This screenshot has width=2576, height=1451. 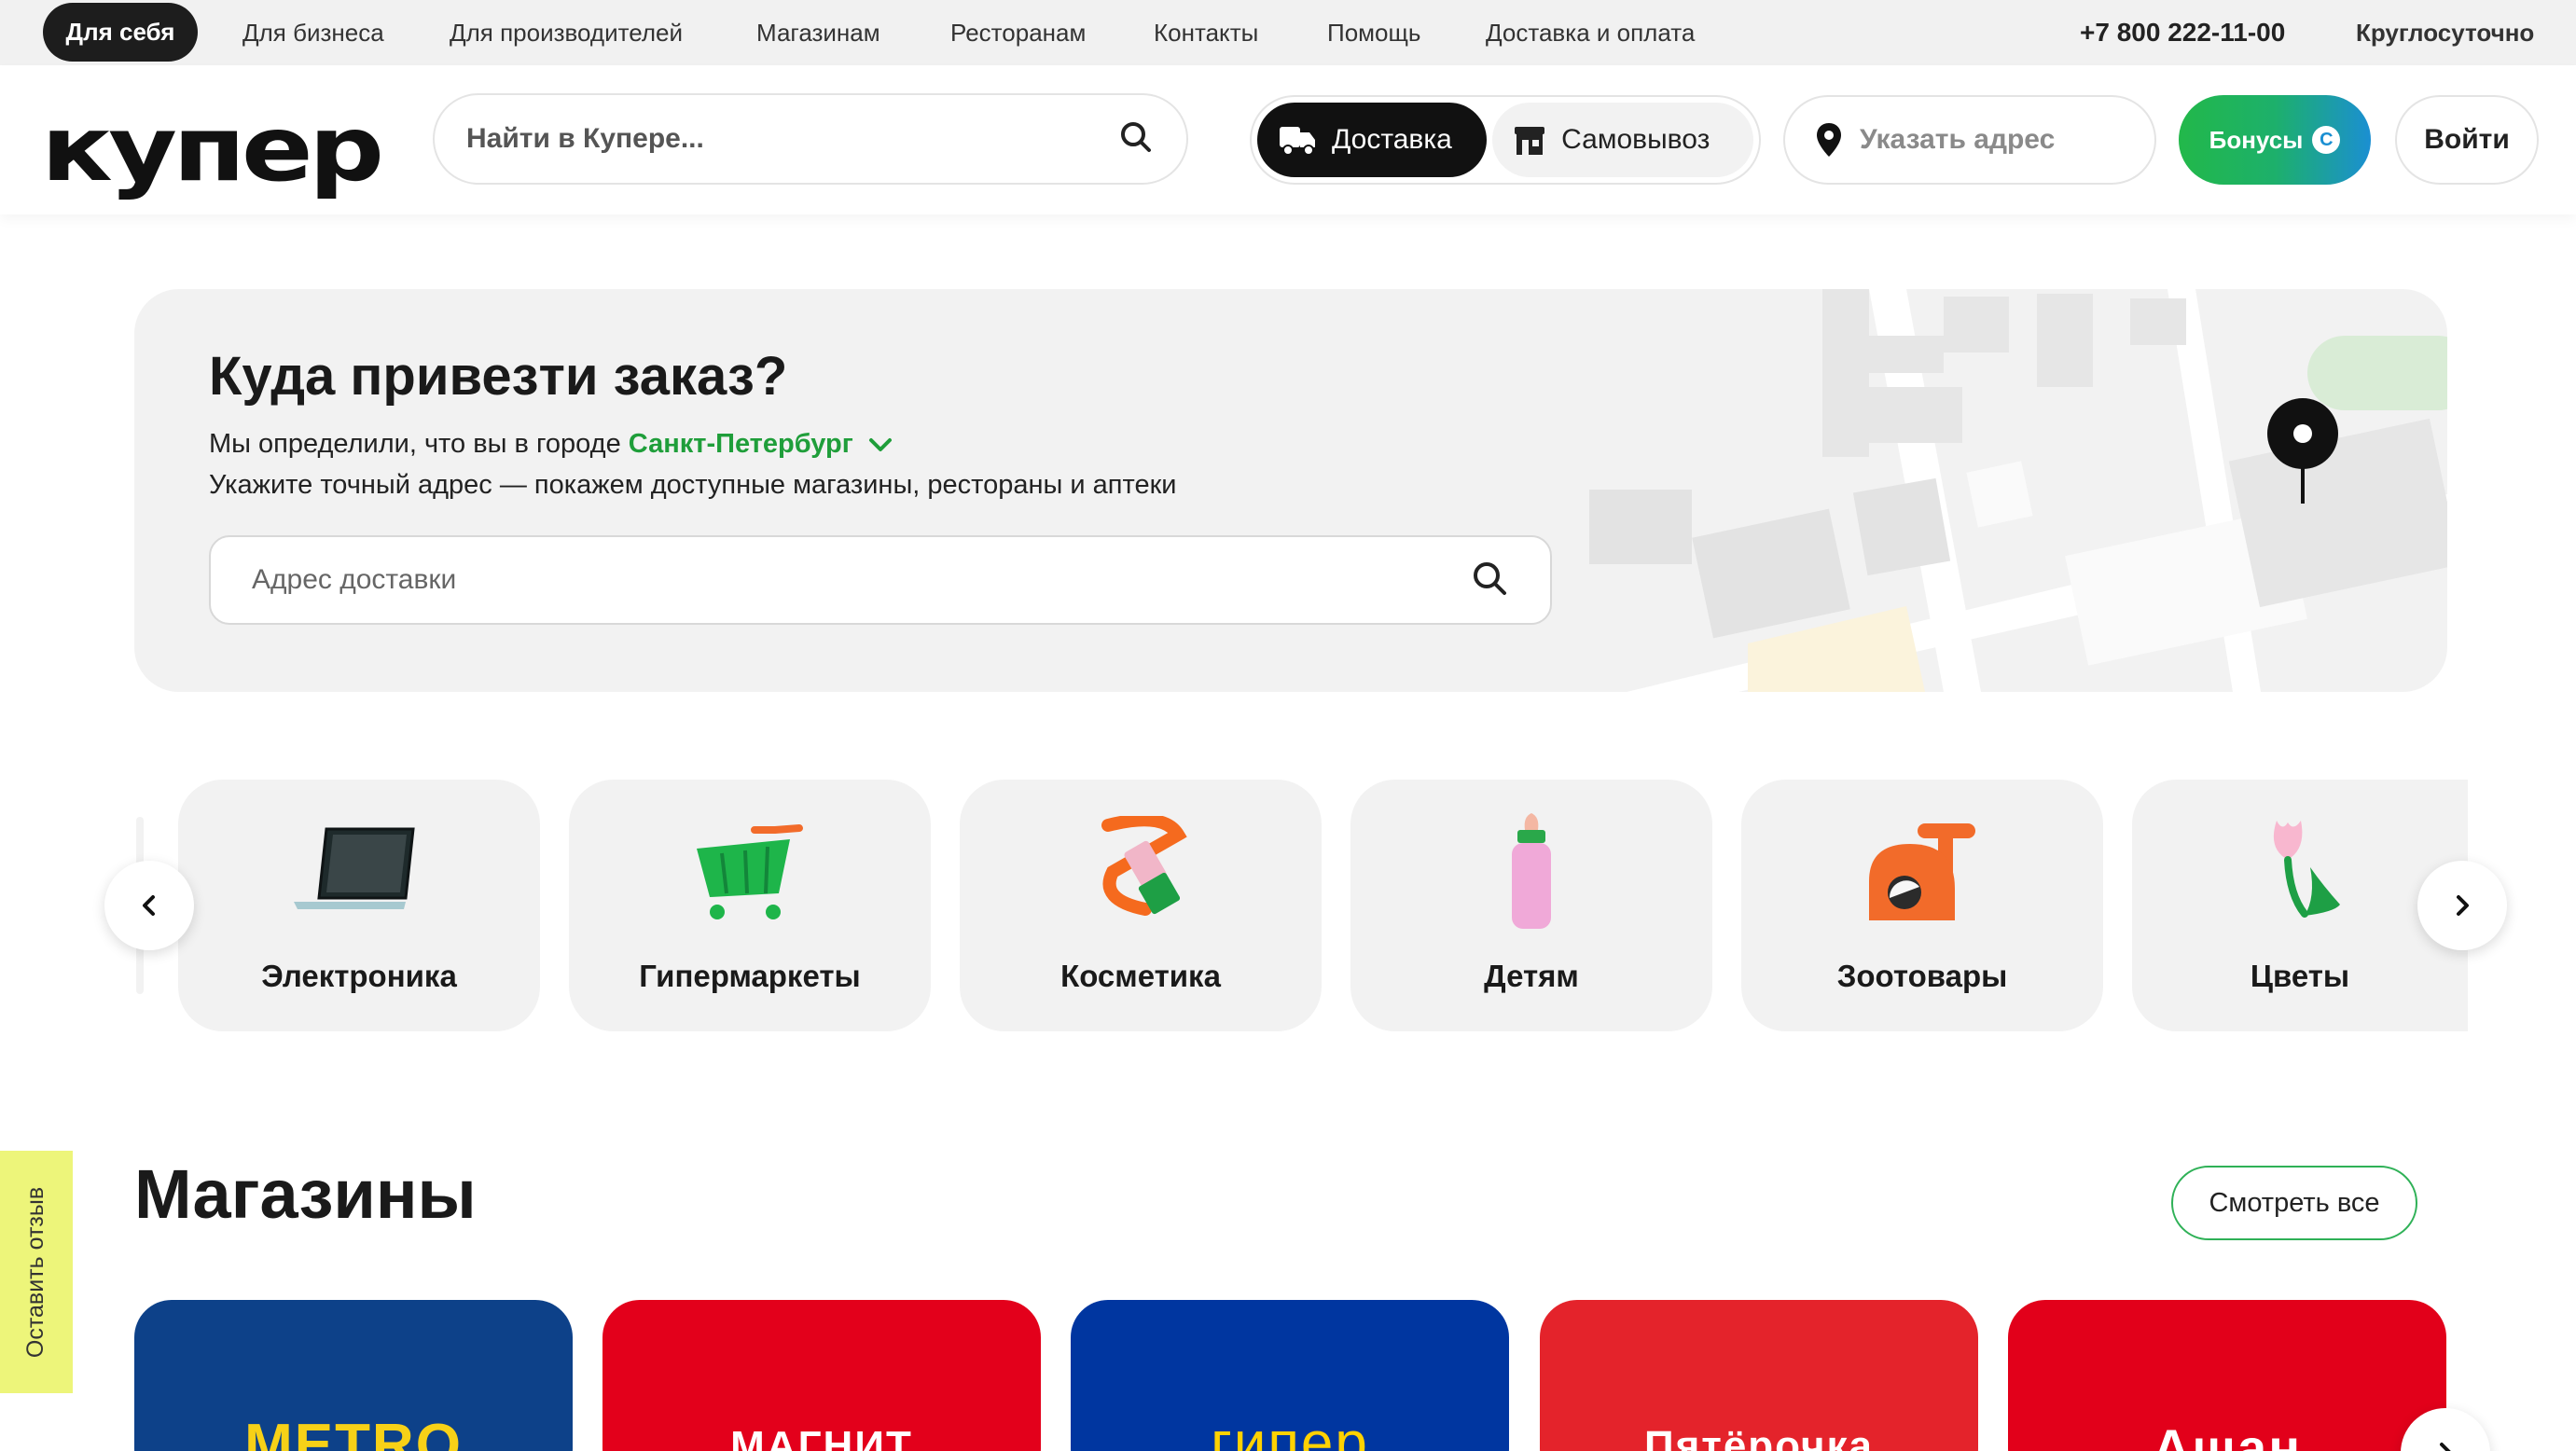 I want to click on hero-title: Куда привезти заказ?, so click(x=498, y=376).